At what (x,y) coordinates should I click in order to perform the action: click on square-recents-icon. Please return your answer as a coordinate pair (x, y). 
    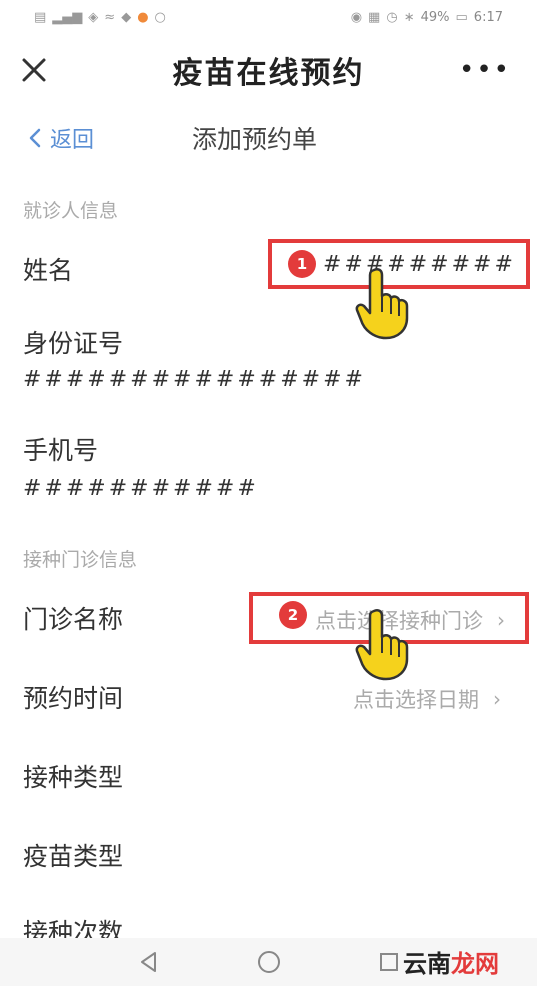
    Looking at the image, I should click on (388, 962).